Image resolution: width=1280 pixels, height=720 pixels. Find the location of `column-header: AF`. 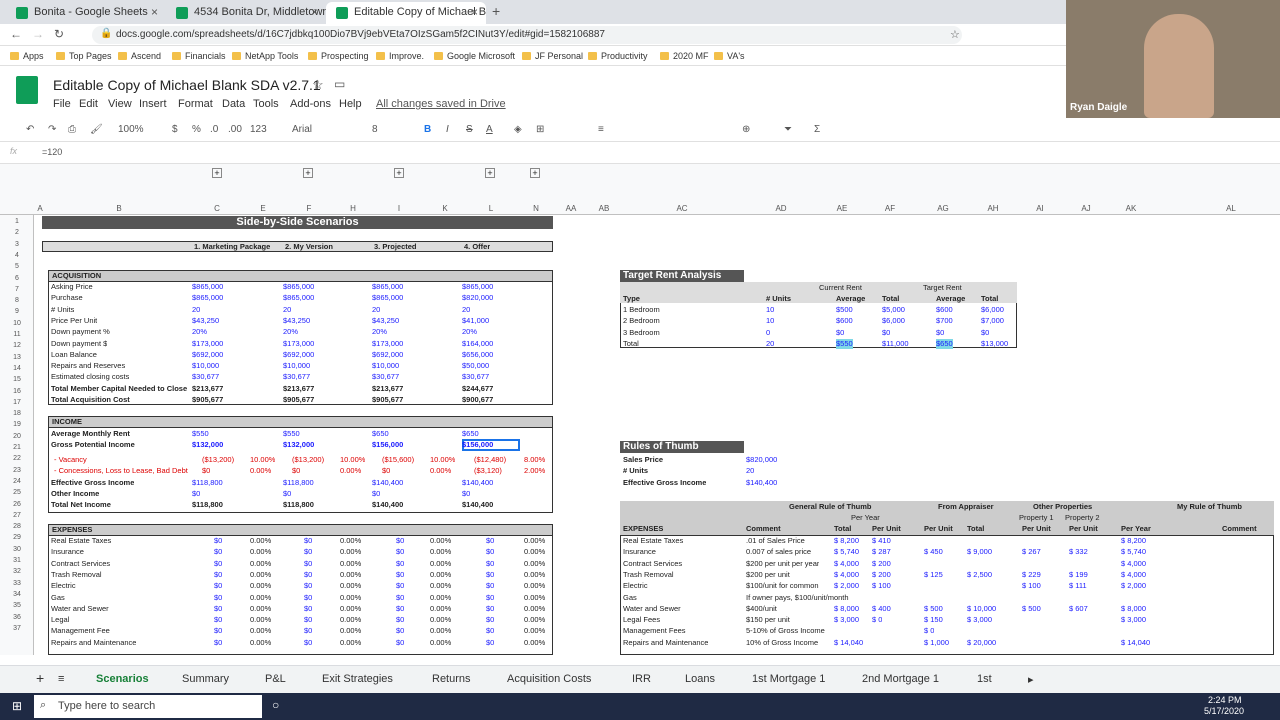

column-header: AF is located at coordinates (890, 208).